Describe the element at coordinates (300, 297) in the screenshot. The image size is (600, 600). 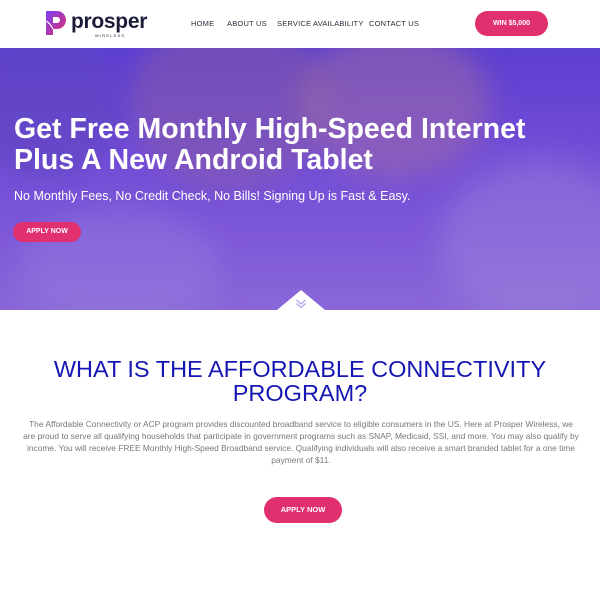
I see `scroll-down-tab` at that location.